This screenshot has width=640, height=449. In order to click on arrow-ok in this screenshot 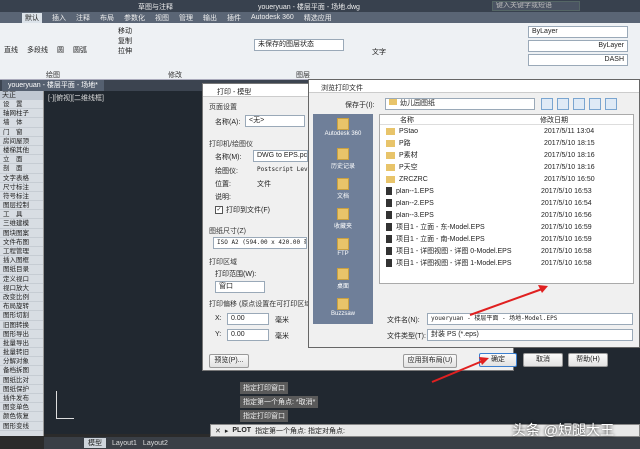, I will do `click(458, 371)`.